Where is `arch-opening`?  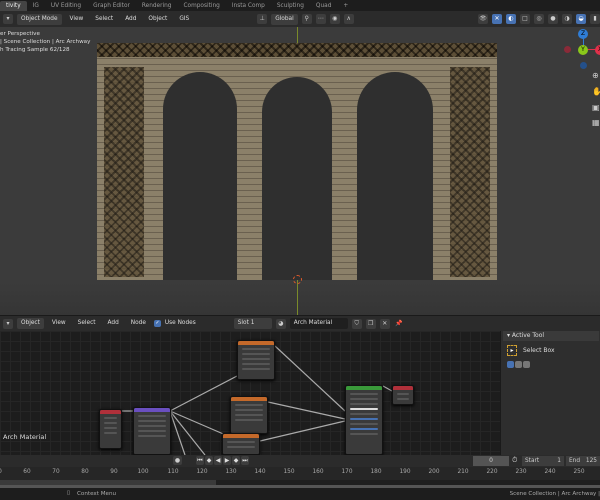
arch-opening is located at coordinates (395, 176).